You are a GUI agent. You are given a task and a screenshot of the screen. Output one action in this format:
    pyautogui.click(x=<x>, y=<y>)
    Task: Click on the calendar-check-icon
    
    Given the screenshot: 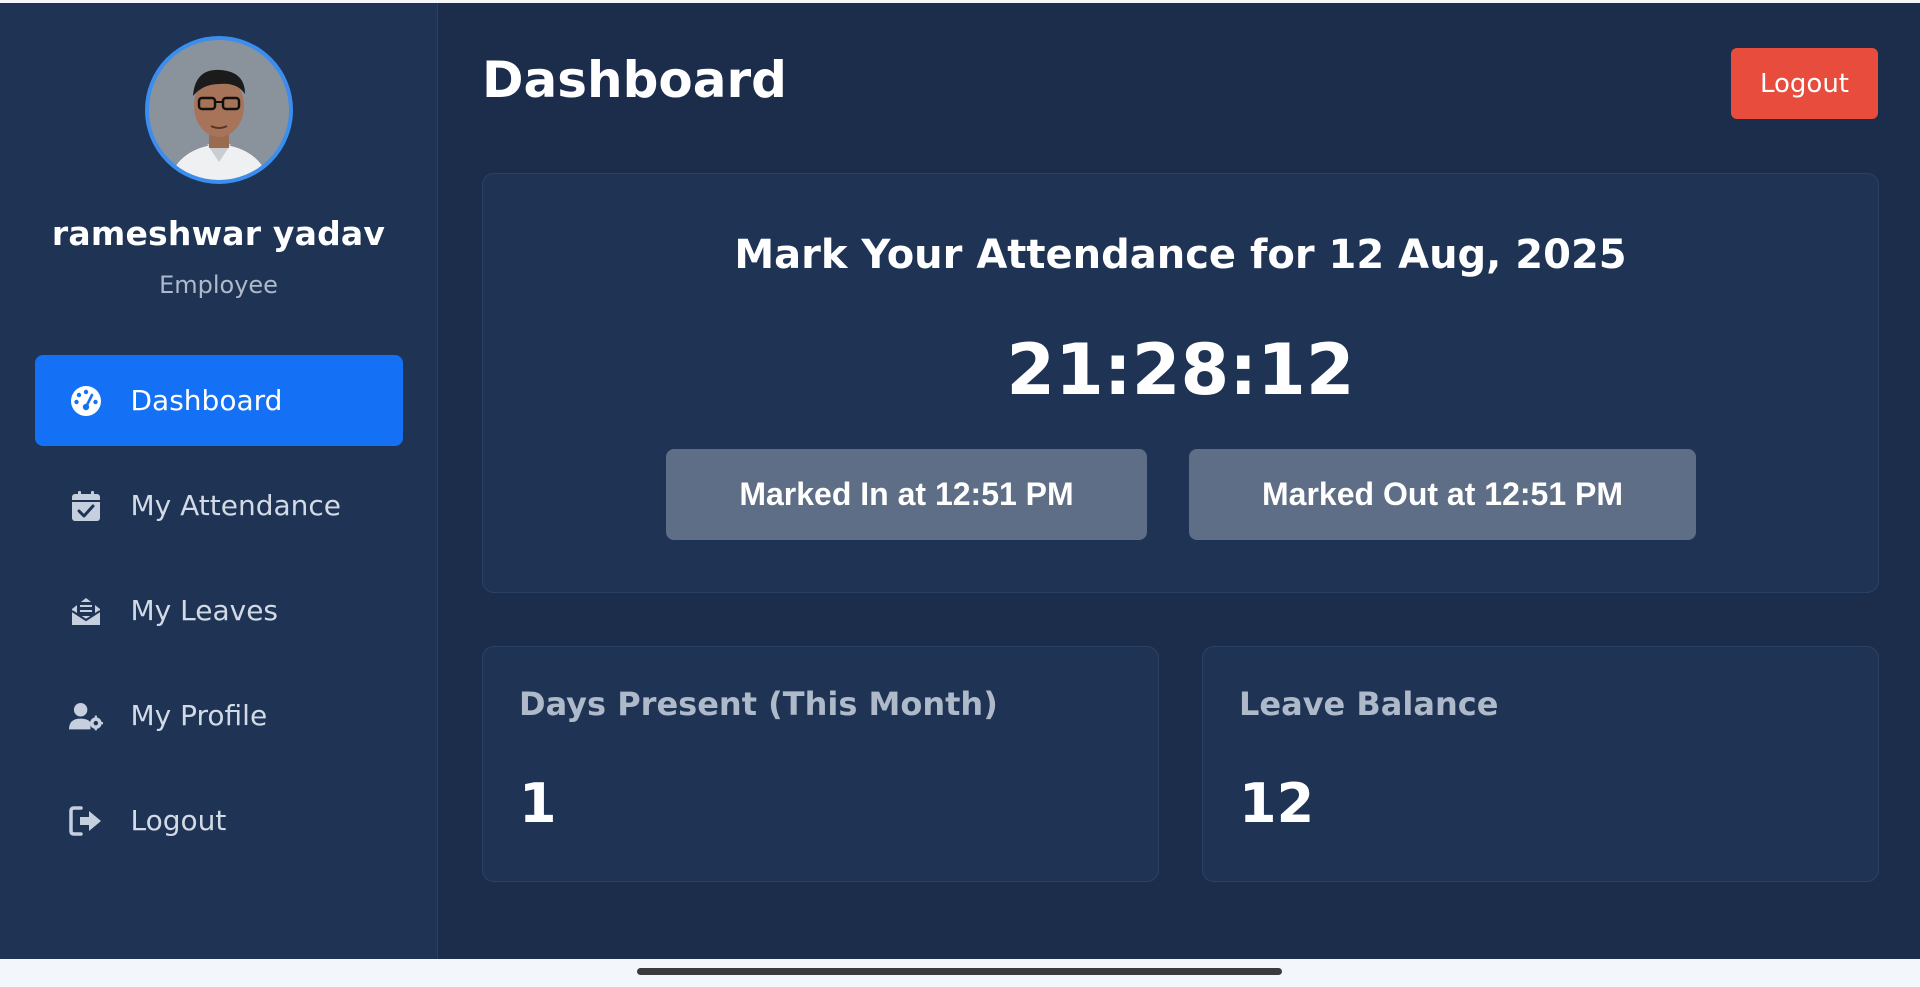 What is the action you would take?
    pyautogui.click(x=86, y=506)
    